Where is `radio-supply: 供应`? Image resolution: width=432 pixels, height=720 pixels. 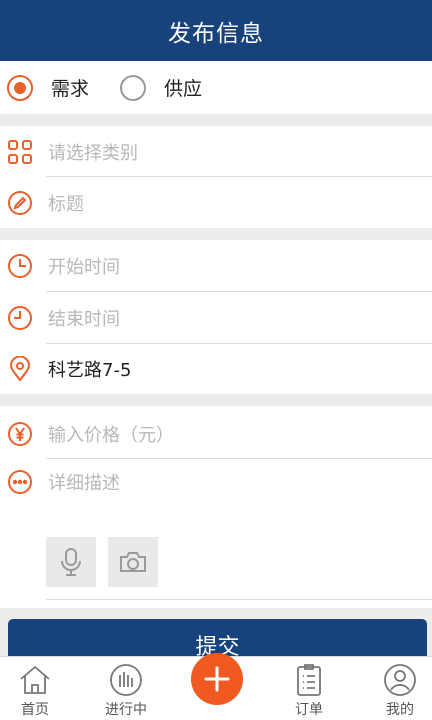 radio-supply: 供应 is located at coordinates (161, 87).